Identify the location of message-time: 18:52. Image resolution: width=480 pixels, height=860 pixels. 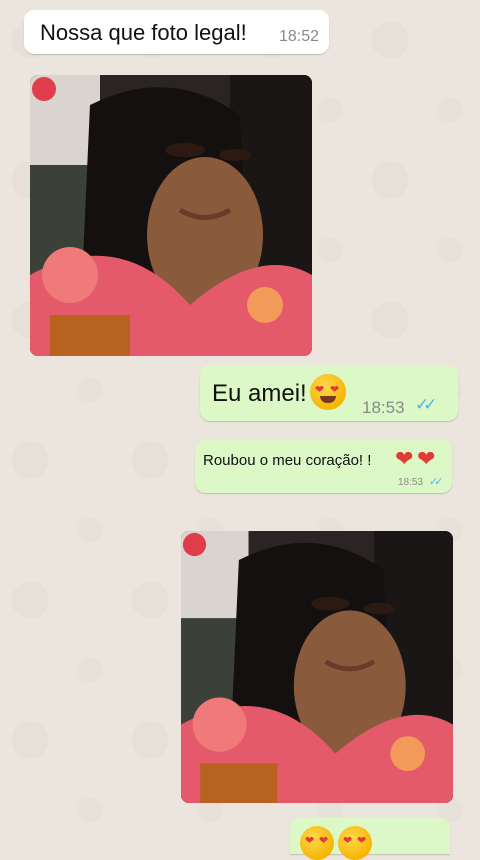
(299, 36).